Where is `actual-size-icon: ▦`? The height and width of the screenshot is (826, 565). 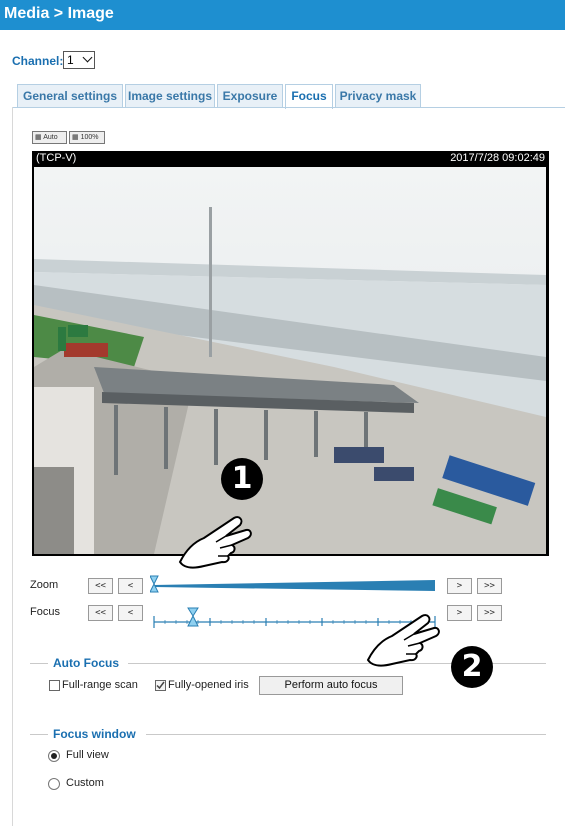
actual-size-icon: ▦ is located at coordinates (75, 137).